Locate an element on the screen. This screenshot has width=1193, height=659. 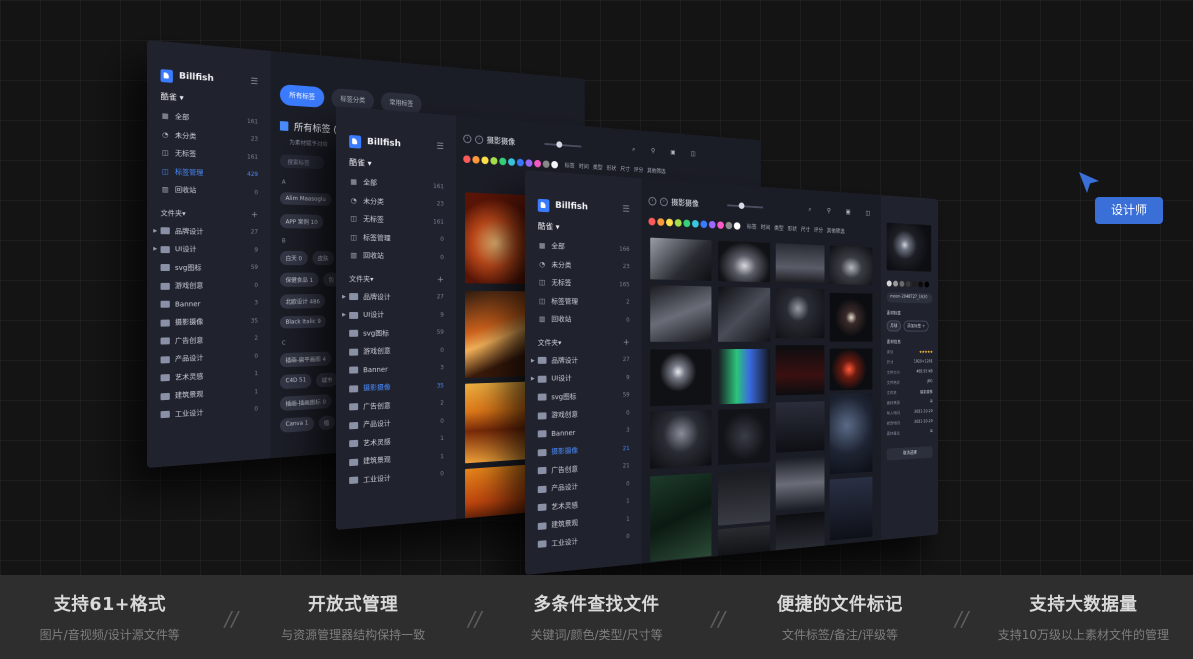
tag-chip: 北欧设计 486 is located at coordinates (302, 301).